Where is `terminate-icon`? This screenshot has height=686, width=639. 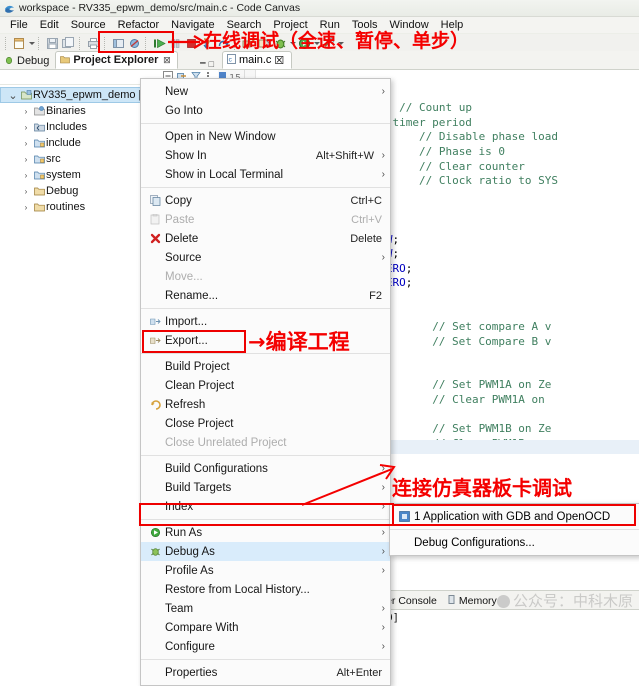 terminate-icon is located at coordinates (191, 43).